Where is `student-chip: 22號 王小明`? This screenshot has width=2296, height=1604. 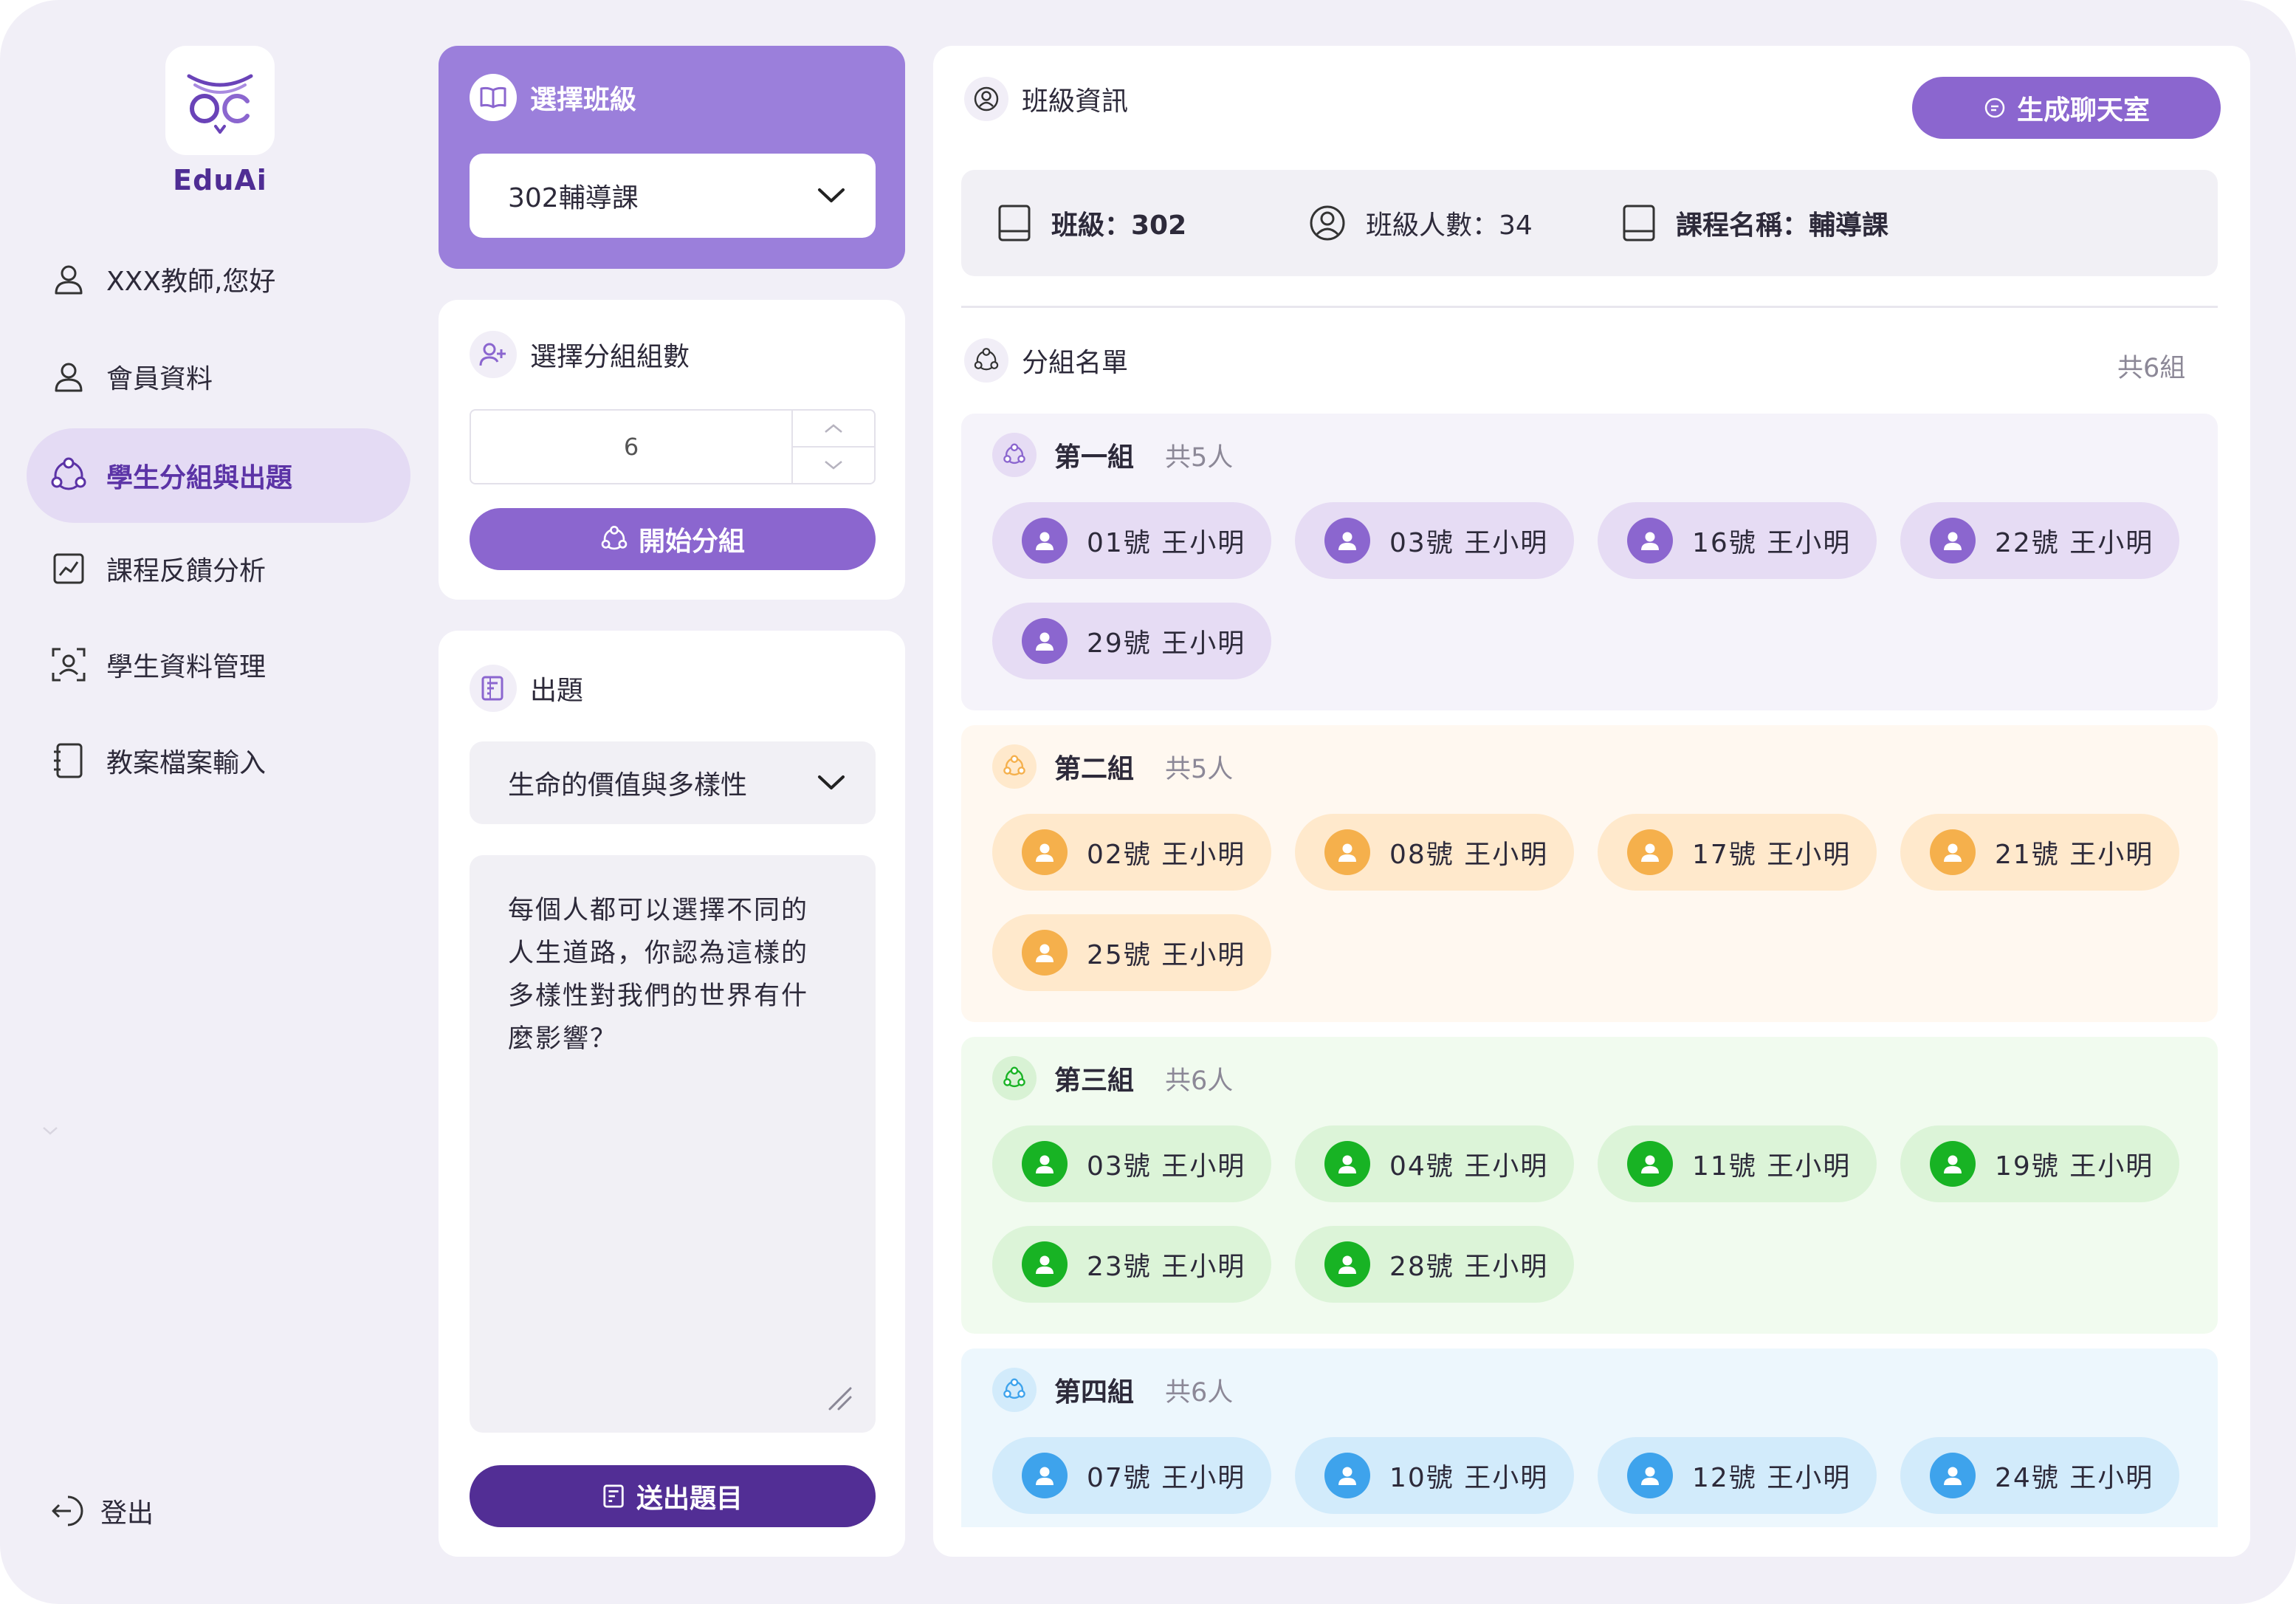 student-chip: 22號 王小明 is located at coordinates (2040, 540).